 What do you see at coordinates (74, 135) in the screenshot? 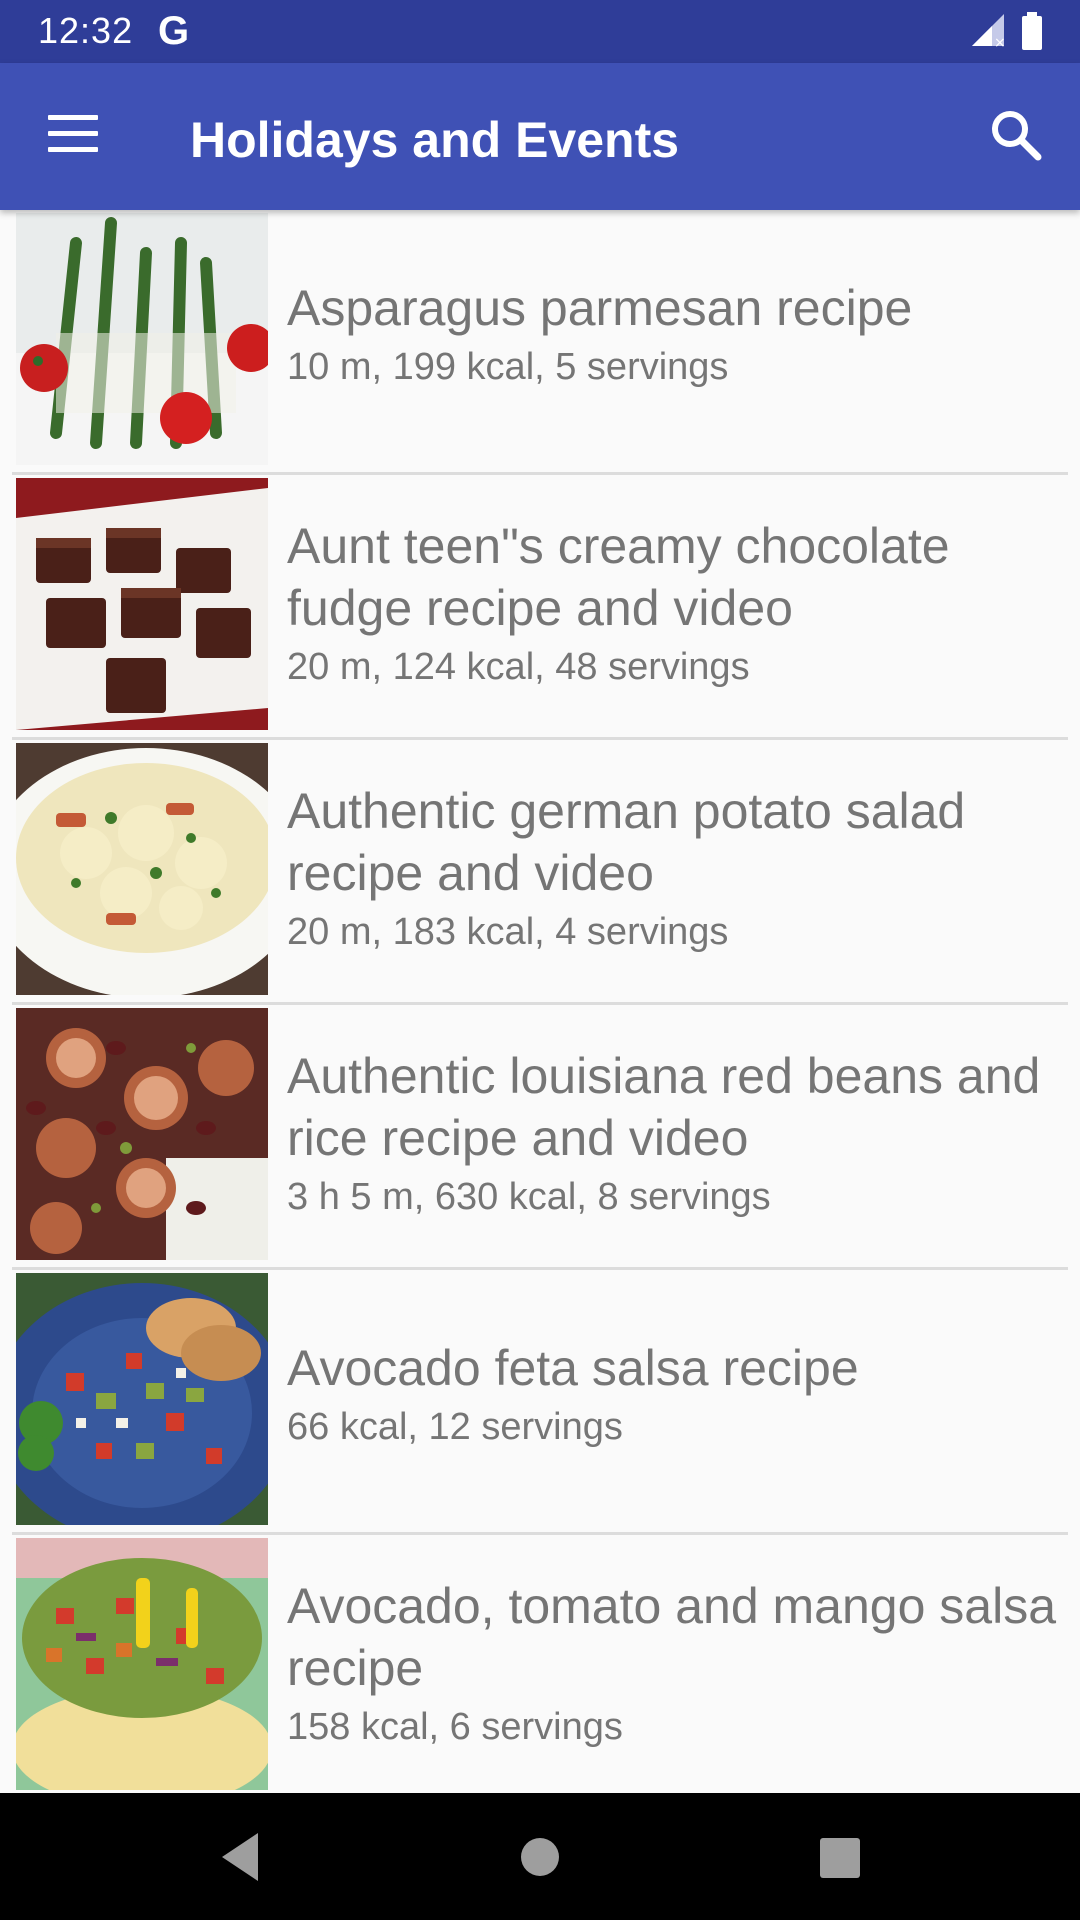
I see `hamburger-menu-icon` at bounding box center [74, 135].